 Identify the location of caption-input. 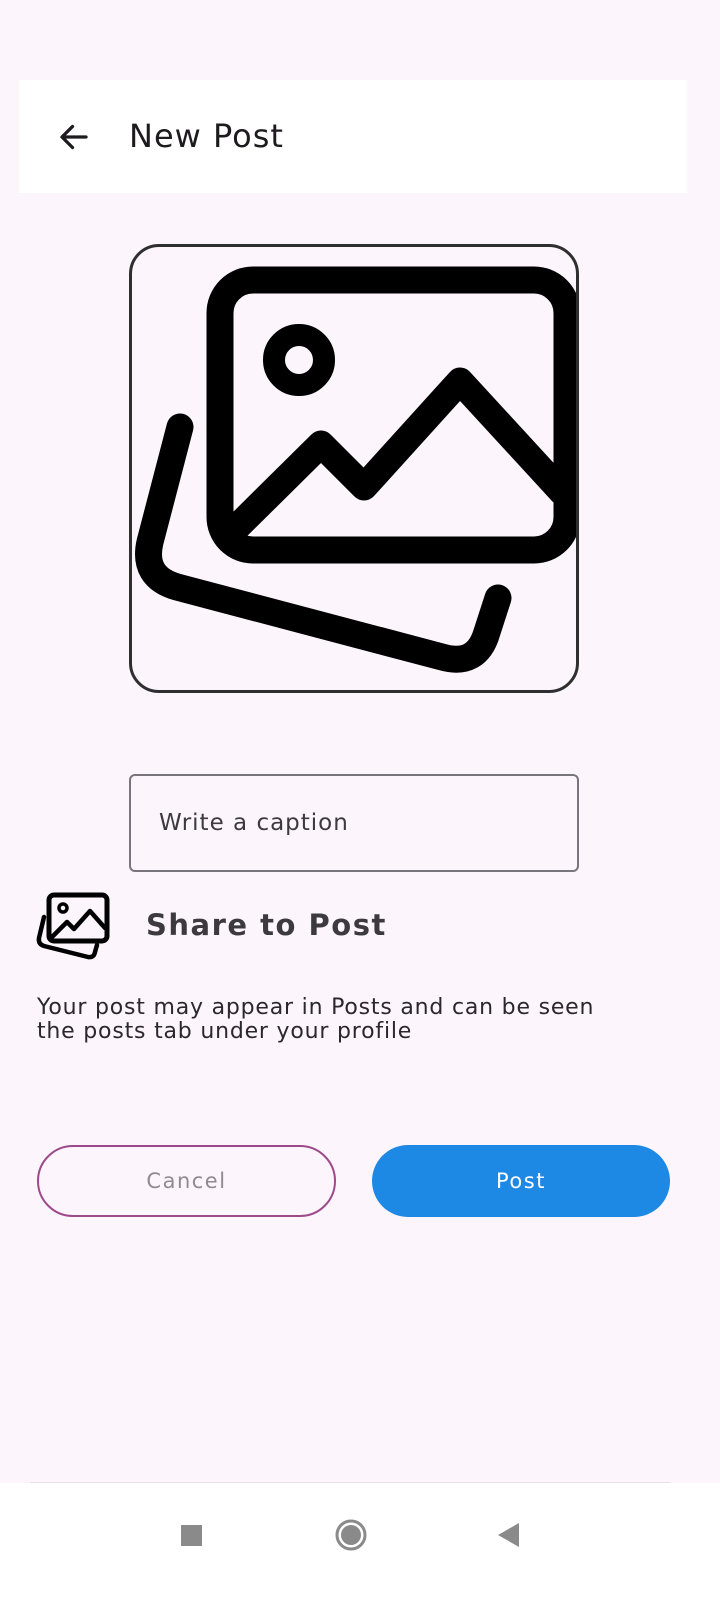
(354, 823).